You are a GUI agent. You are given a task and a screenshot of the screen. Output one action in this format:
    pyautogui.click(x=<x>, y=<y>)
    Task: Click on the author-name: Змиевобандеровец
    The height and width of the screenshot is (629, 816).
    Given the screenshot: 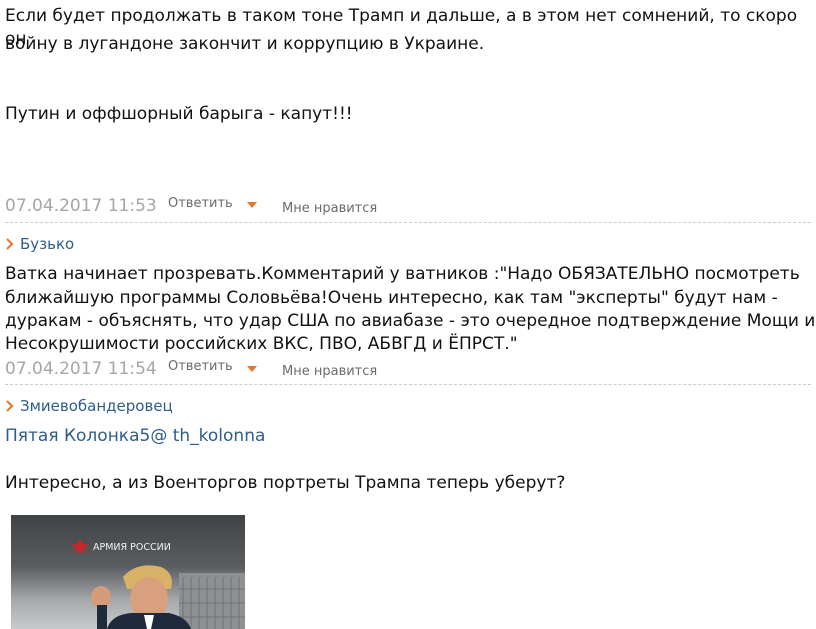 What is the action you would take?
    pyautogui.click(x=96, y=406)
    